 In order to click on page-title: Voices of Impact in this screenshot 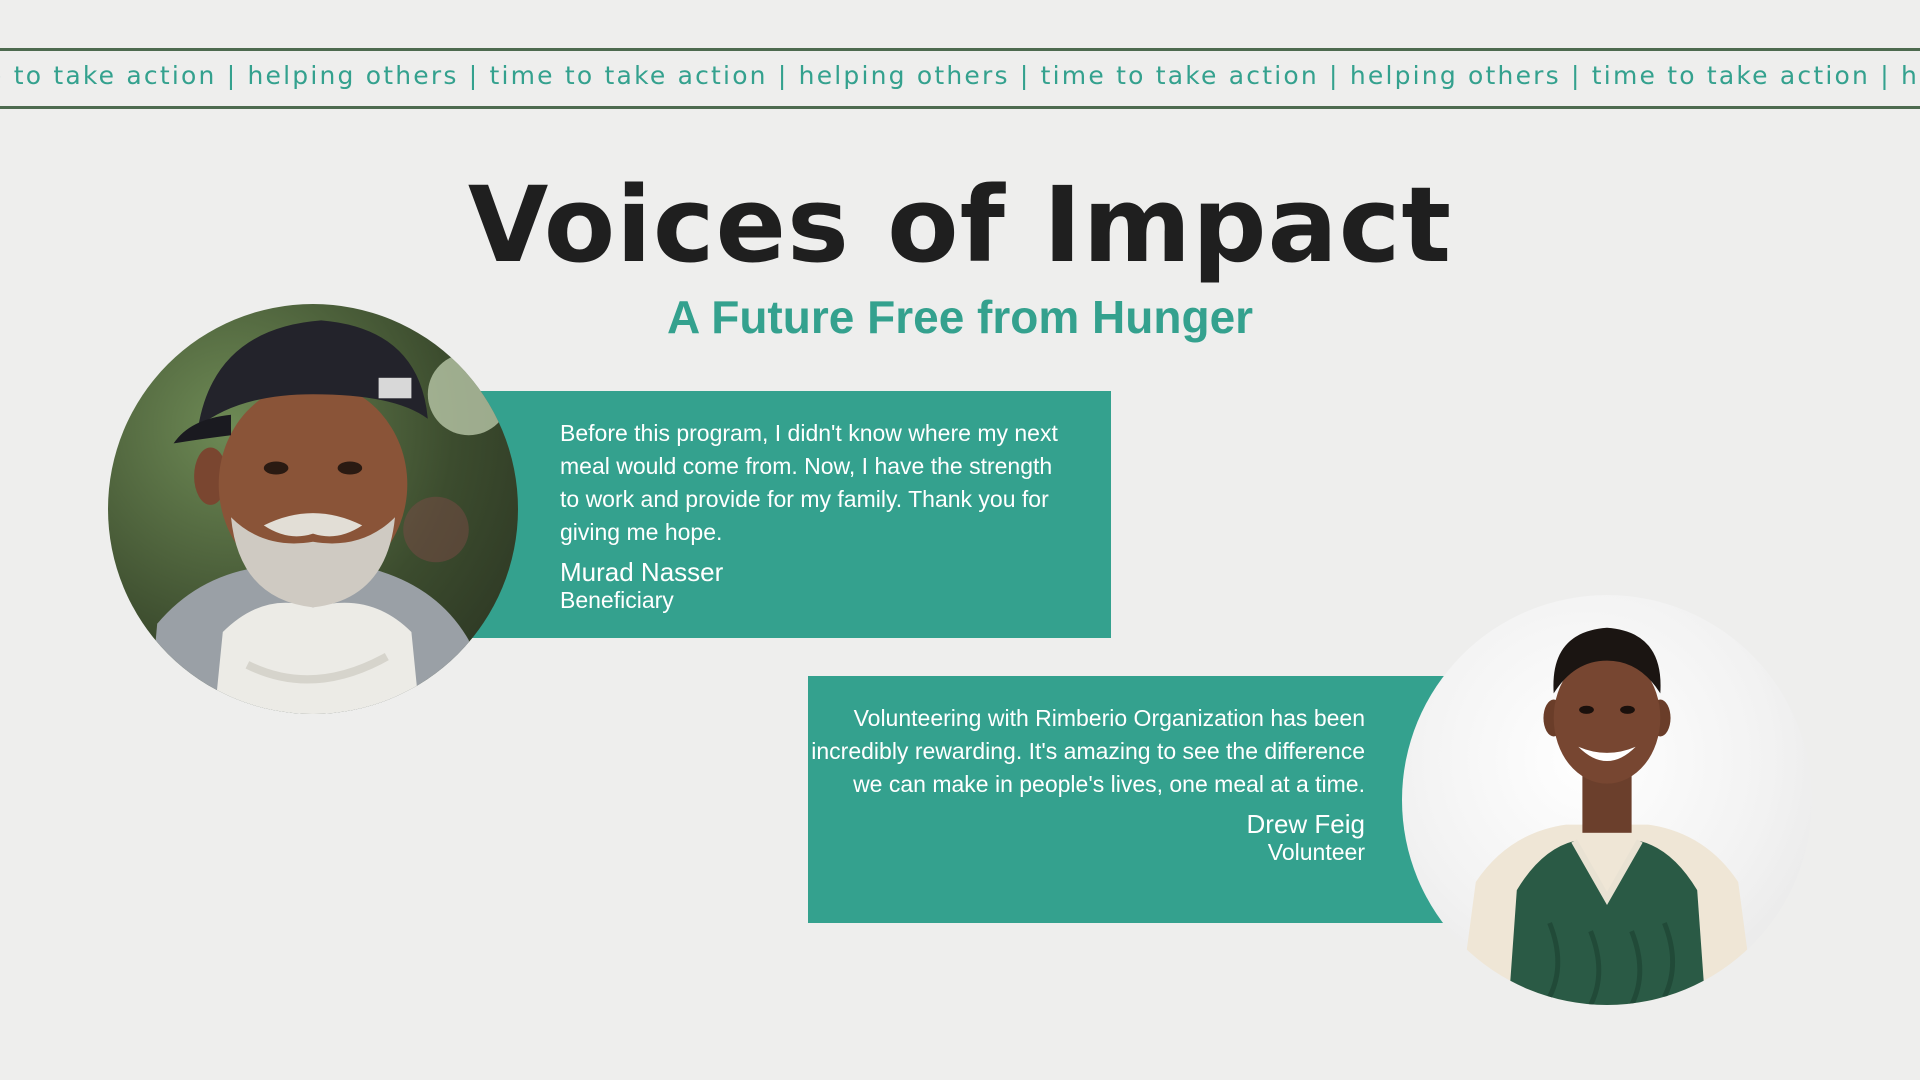, I will do `click(960, 225)`.